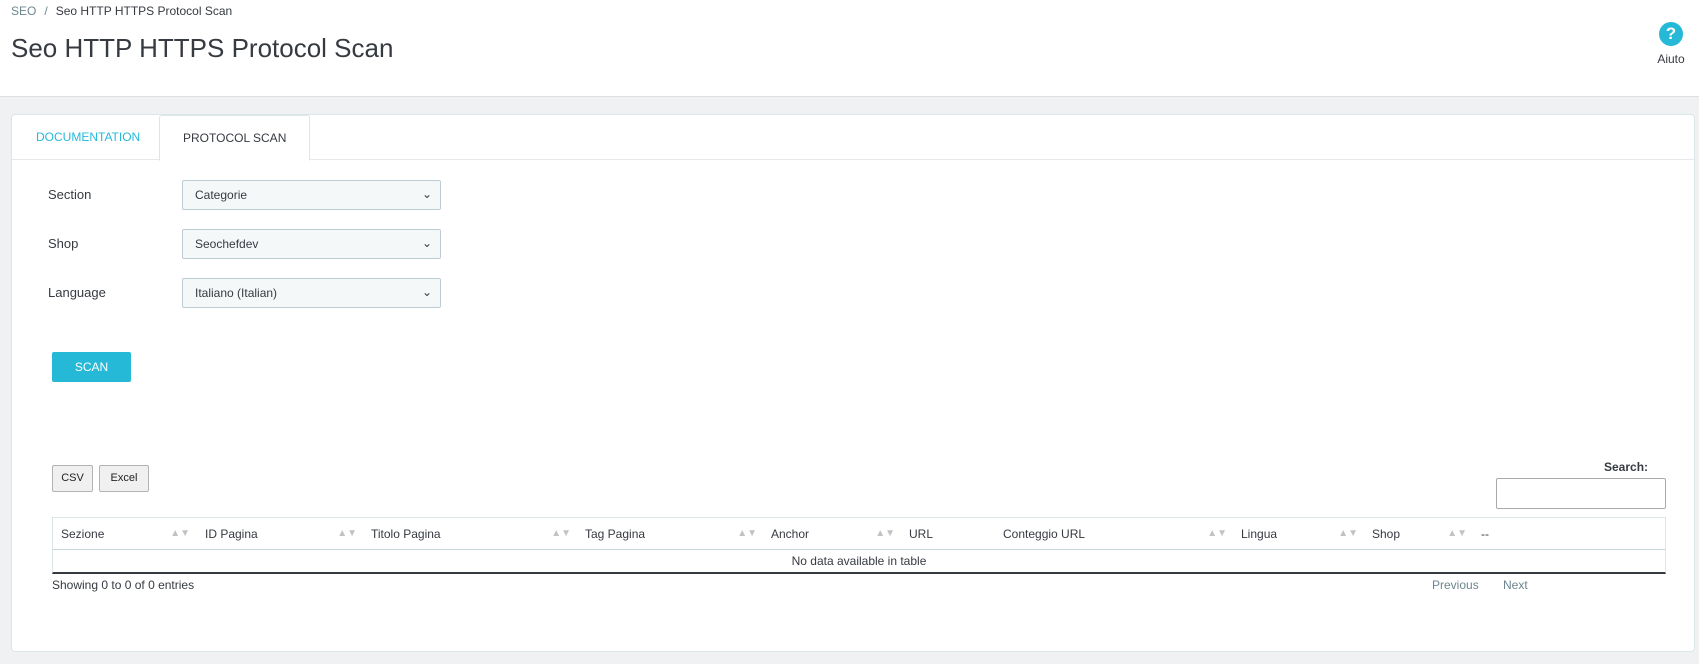 This screenshot has height=664, width=1699. What do you see at coordinates (63, 243) in the screenshot?
I see `shop-label: Shop` at bounding box center [63, 243].